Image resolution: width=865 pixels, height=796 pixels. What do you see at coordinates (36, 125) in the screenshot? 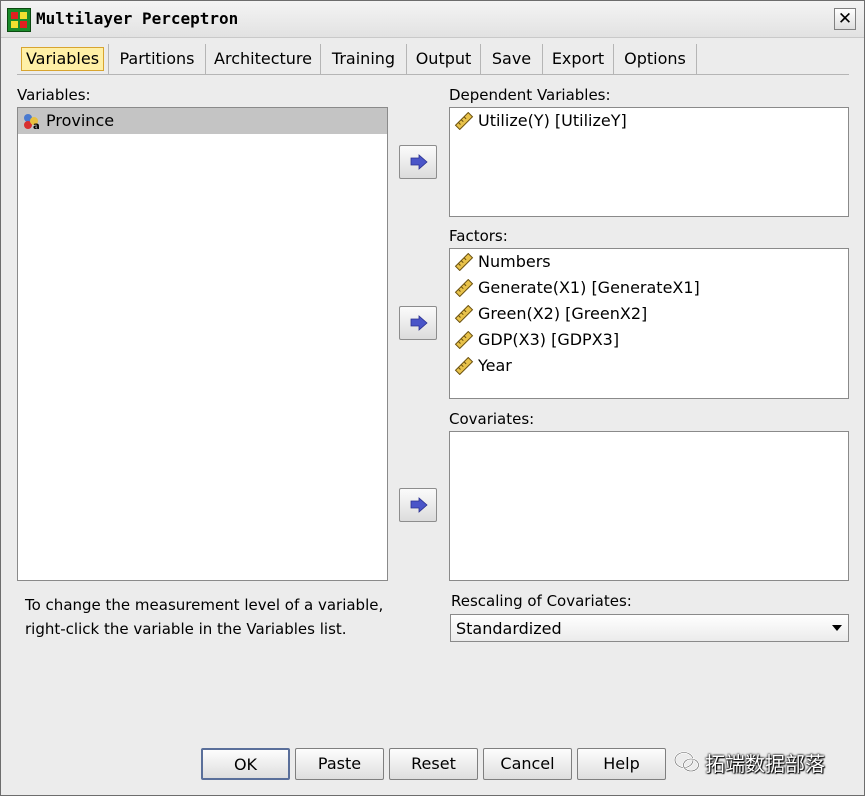
I see `svg-text: a` at bounding box center [36, 125].